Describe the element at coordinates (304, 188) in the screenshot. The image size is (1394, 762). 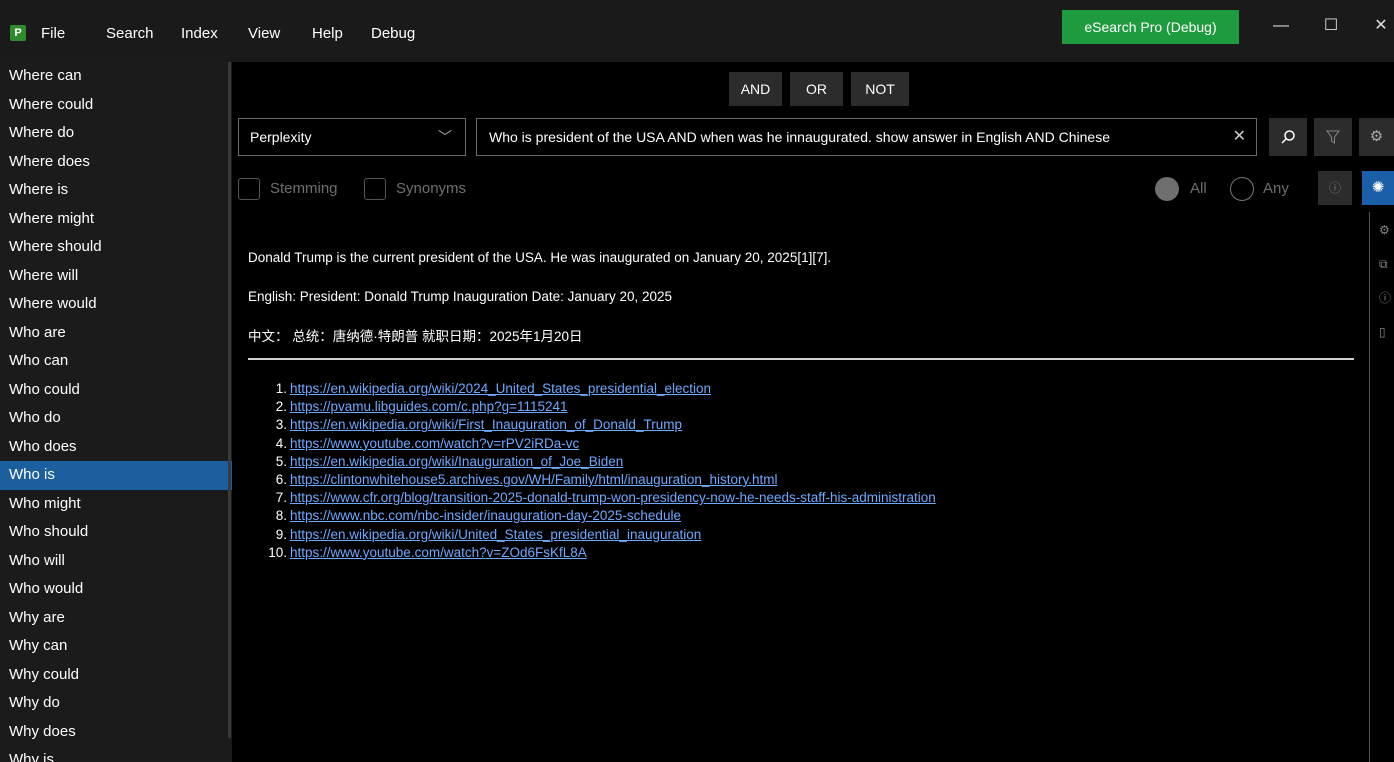
I see `stemming-label: Stemming` at that location.